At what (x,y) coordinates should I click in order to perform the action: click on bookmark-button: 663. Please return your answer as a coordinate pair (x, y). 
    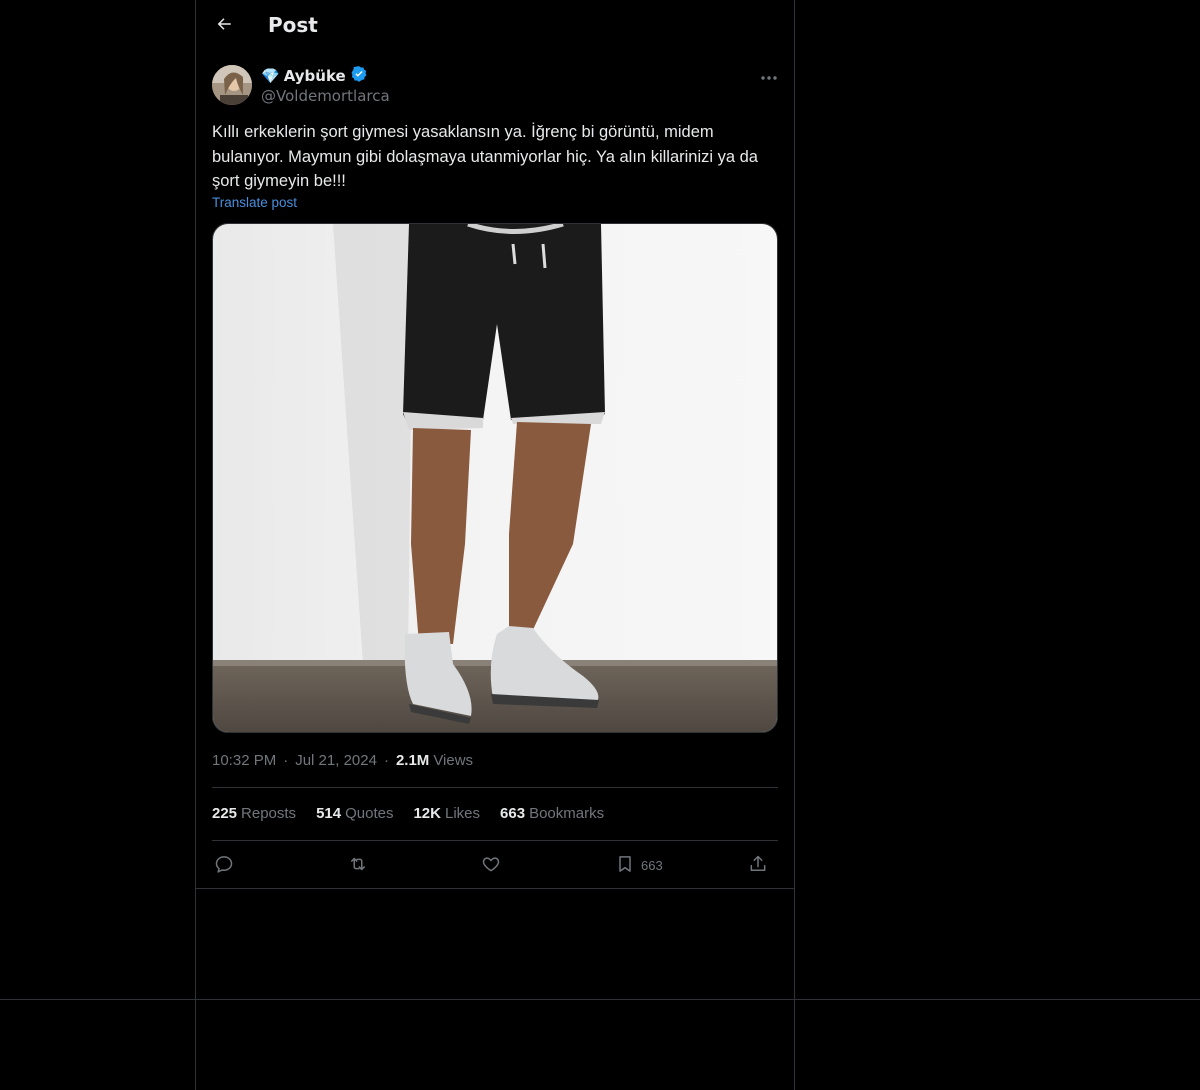
    Looking at the image, I should click on (639, 865).